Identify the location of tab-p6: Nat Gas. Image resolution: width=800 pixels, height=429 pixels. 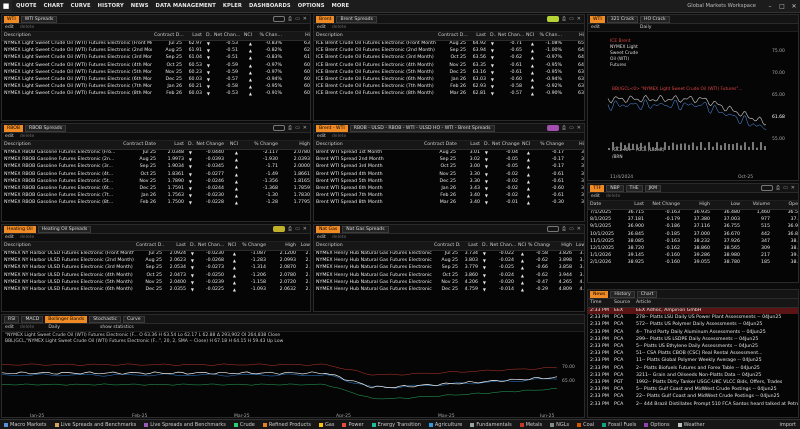
(328, 229).